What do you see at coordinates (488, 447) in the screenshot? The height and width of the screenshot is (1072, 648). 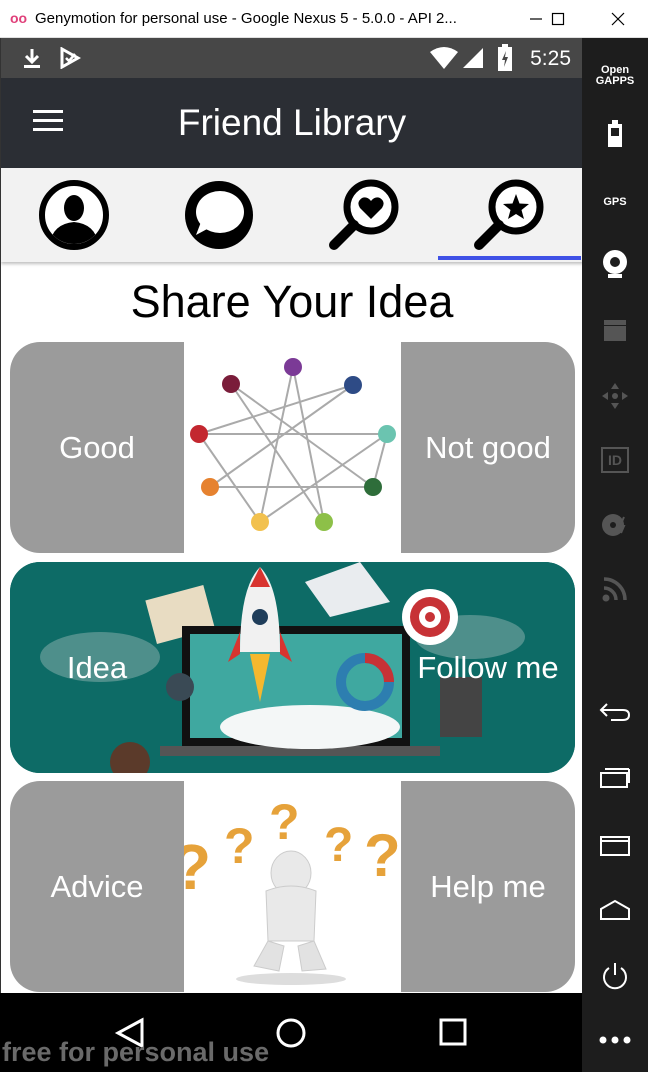 I see `not-good-button: Not good` at bounding box center [488, 447].